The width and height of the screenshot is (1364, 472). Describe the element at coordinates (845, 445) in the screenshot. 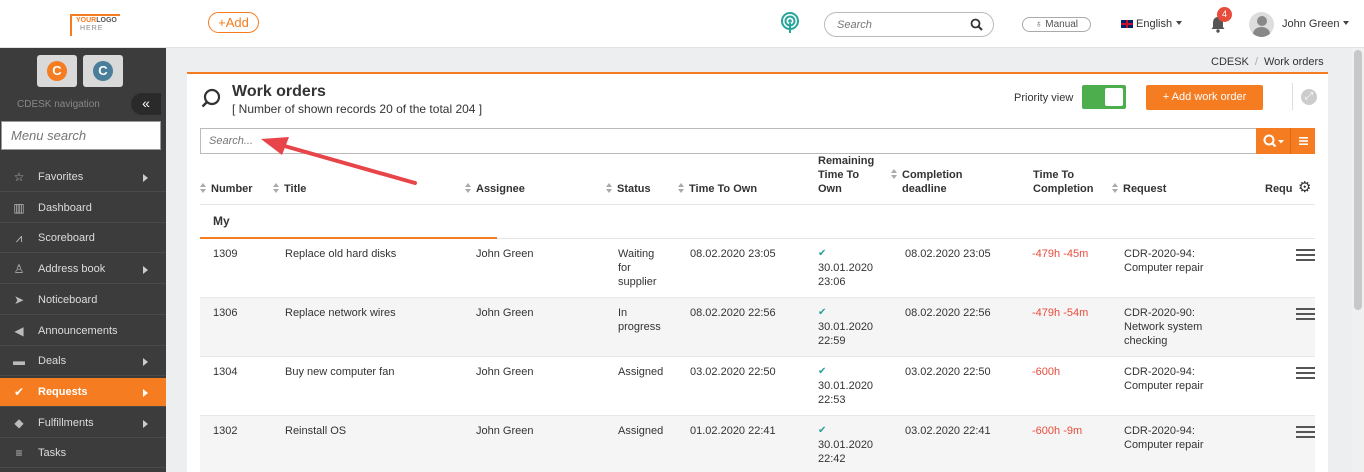

I see `cell-remaining: ✔ 30.01.2020 22:42` at that location.